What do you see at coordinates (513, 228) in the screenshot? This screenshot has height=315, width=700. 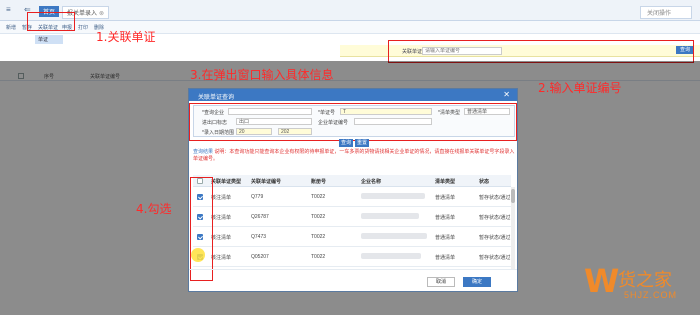 I see `grid-scrollbar` at bounding box center [513, 228].